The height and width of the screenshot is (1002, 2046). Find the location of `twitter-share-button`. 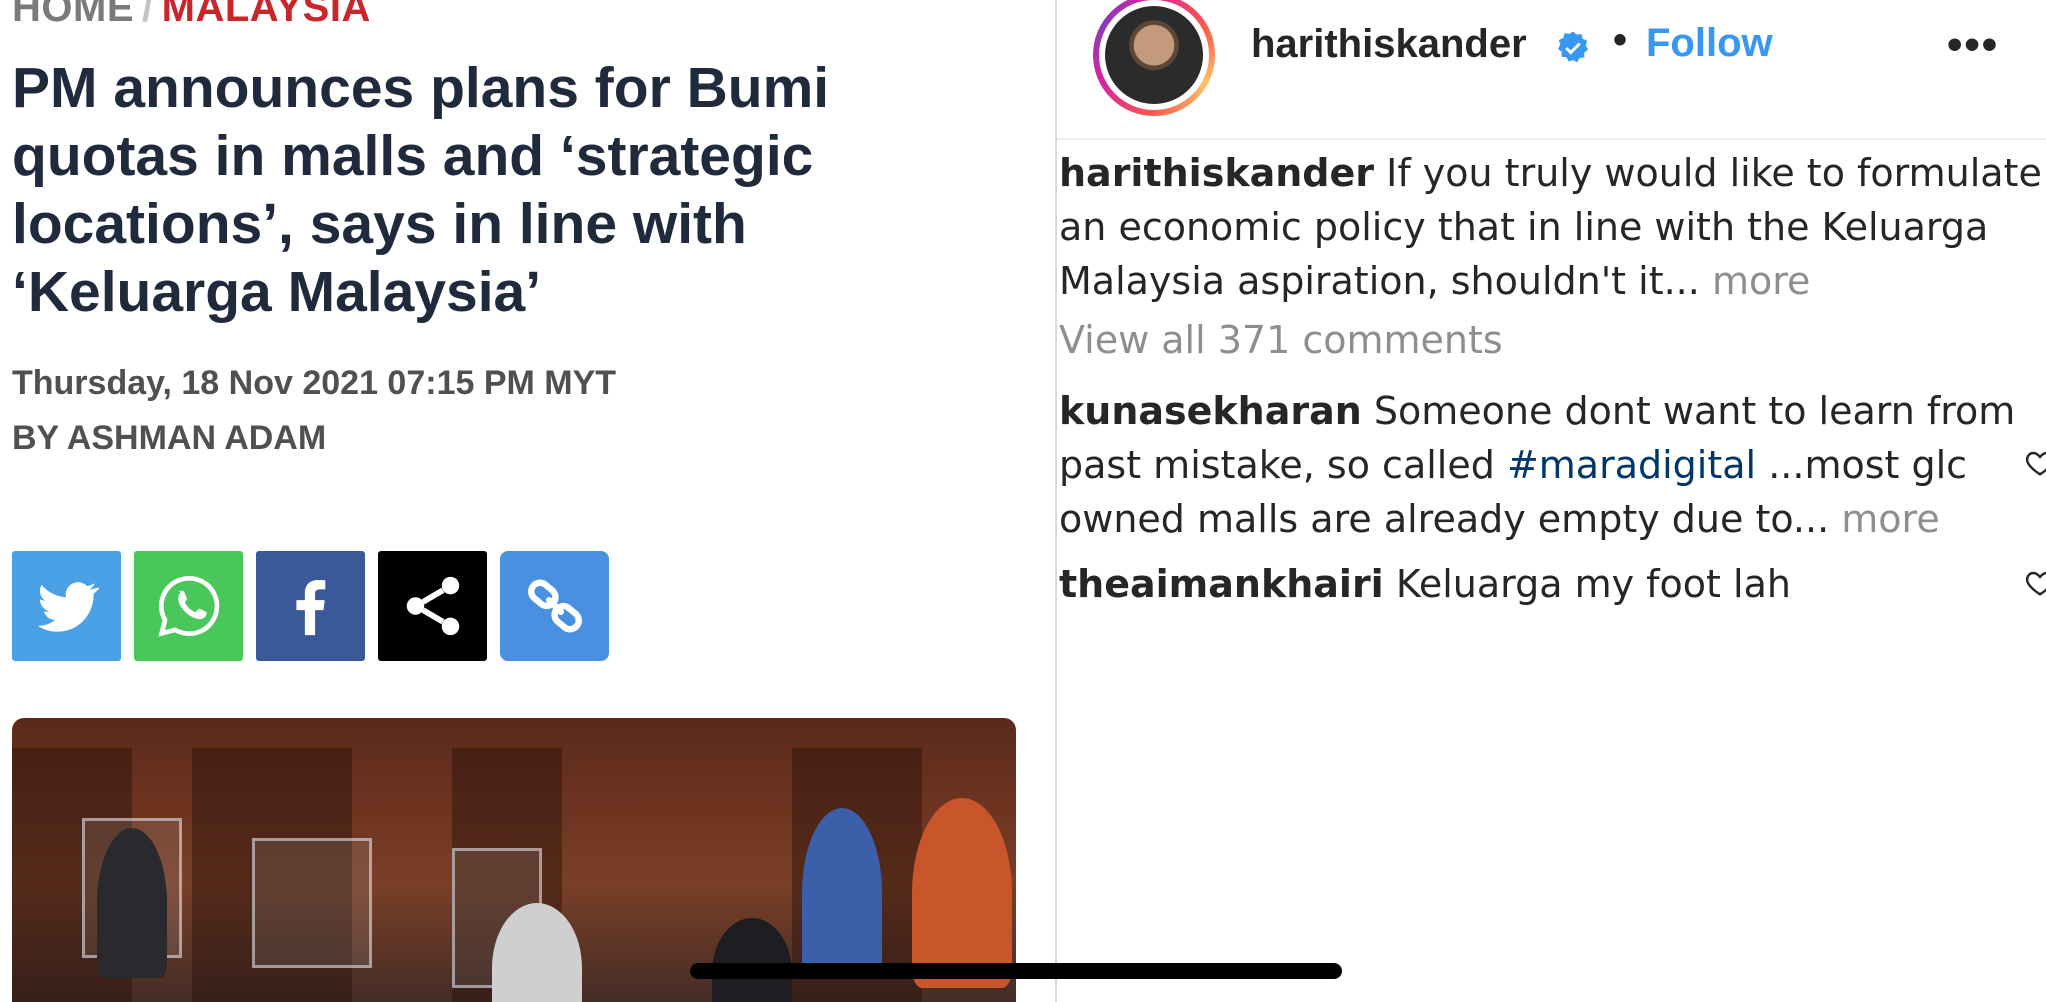

twitter-share-button is located at coordinates (66, 606).